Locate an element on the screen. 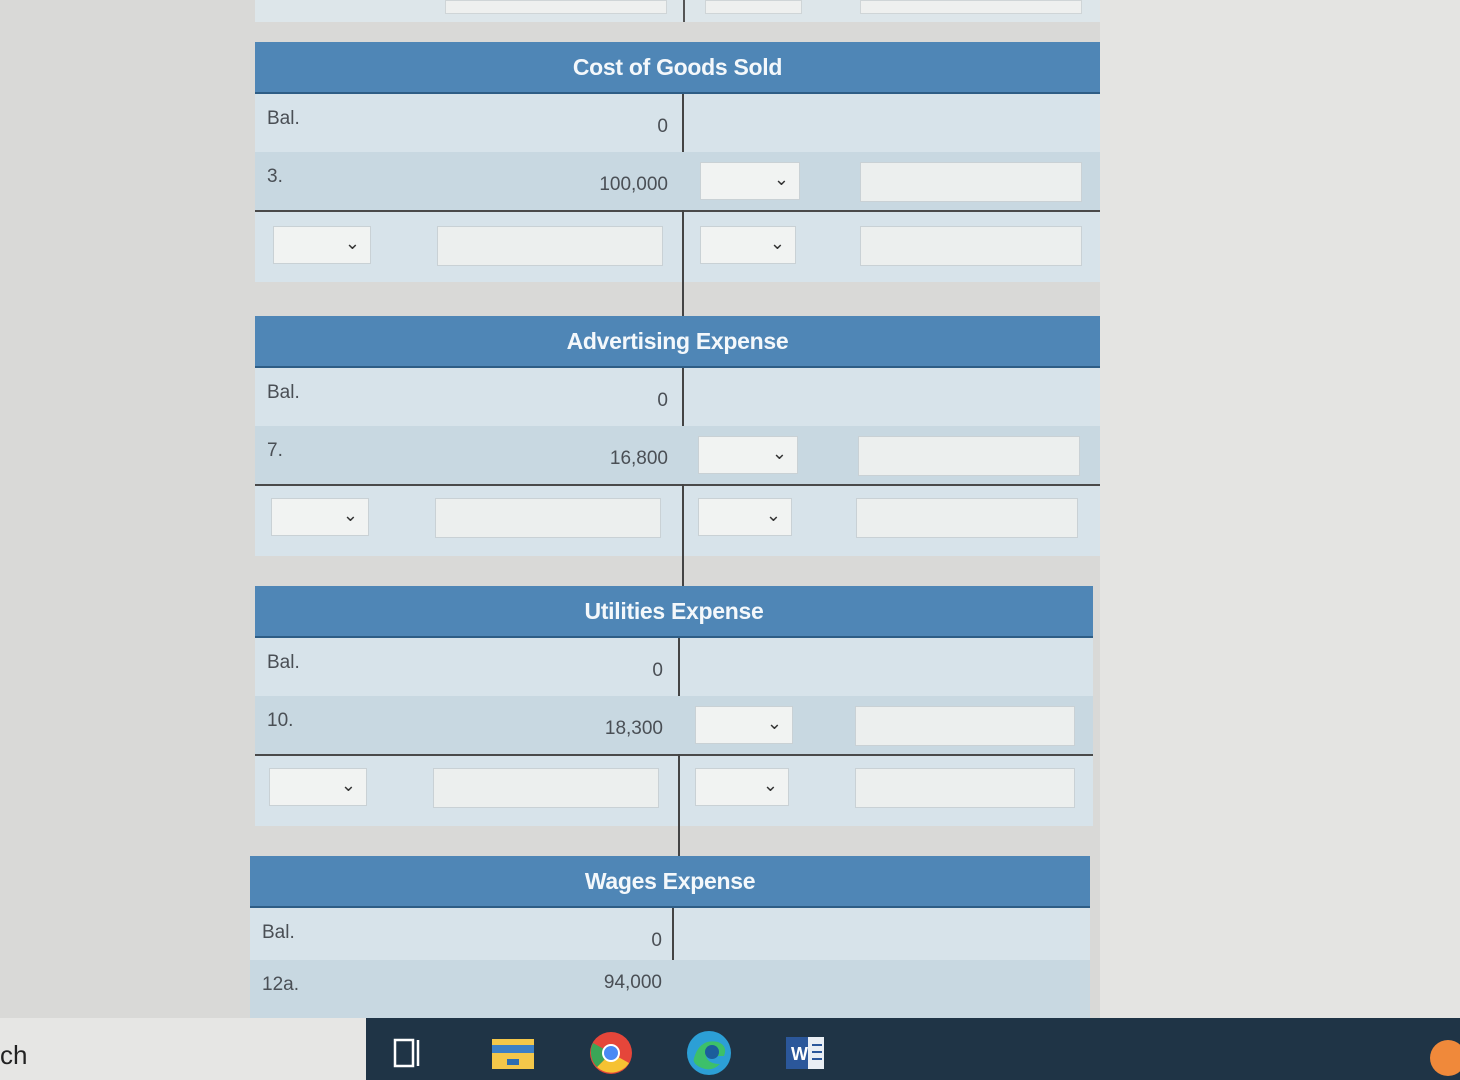 Image resolution: width=1460 pixels, height=1080 pixels. entry-label: 12a. is located at coordinates (280, 984).